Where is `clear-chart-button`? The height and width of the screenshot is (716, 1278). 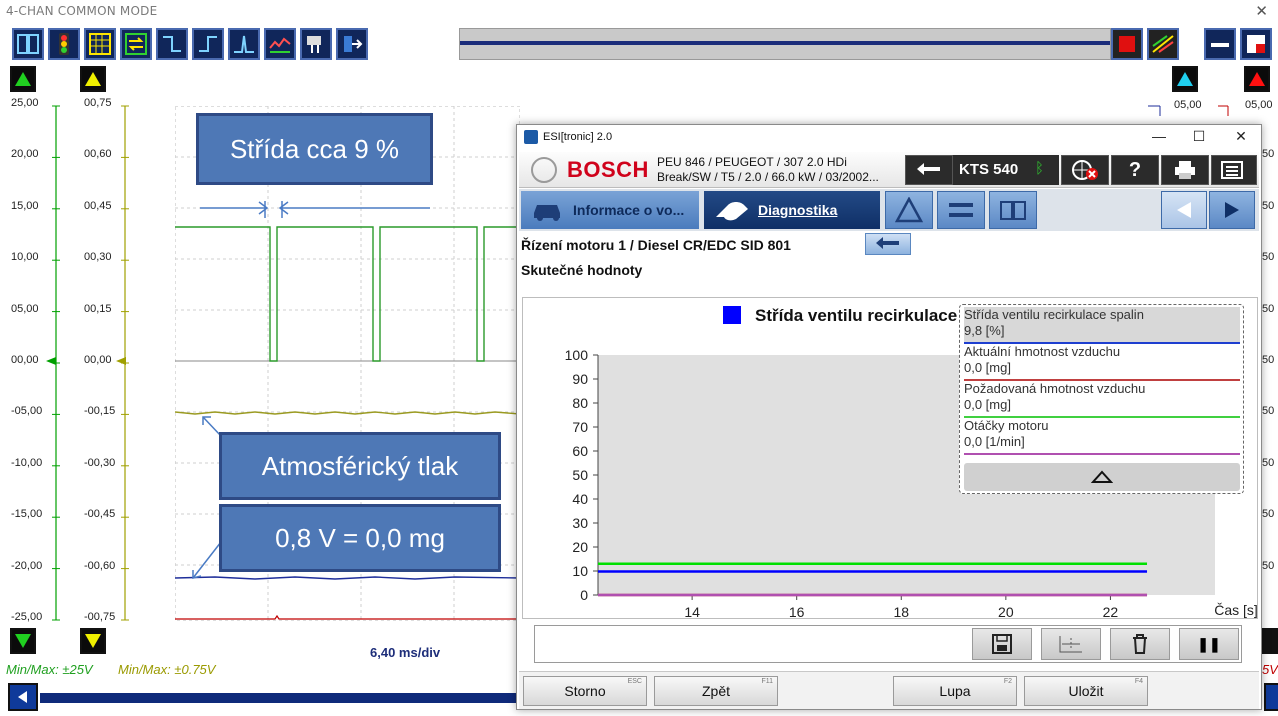
clear-chart-button is located at coordinates (1140, 644).